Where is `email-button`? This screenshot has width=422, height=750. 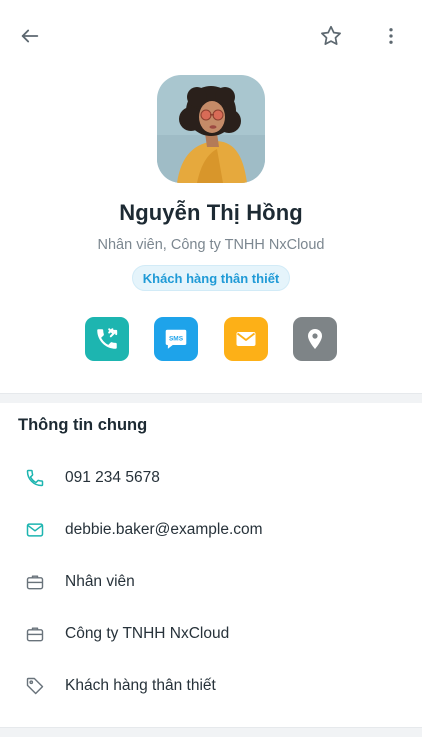
email-button is located at coordinates (246, 339).